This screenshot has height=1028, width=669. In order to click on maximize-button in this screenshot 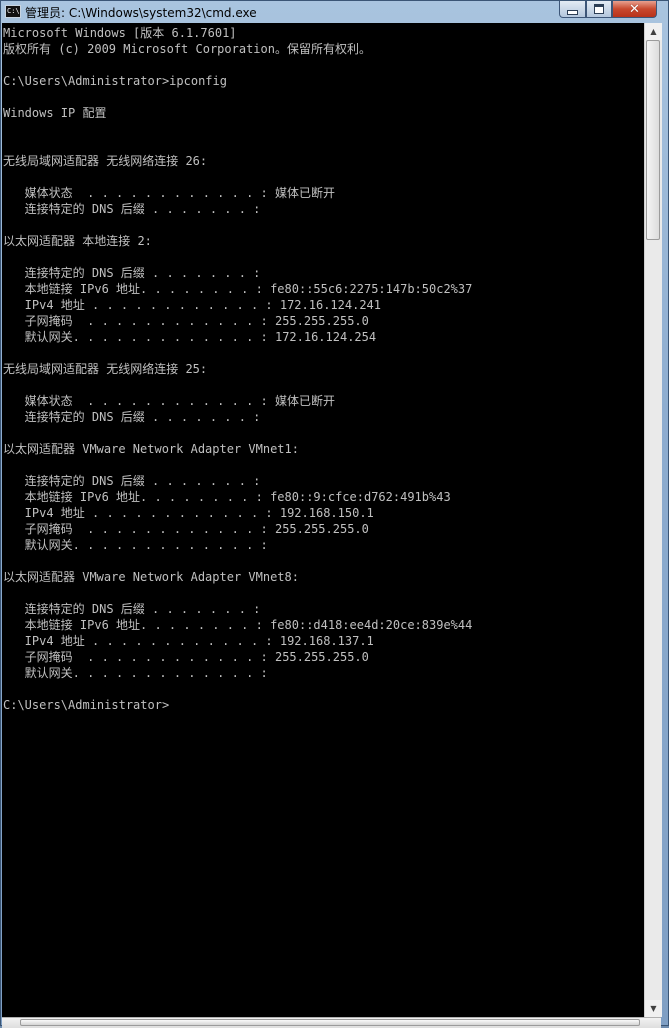, I will do `click(599, 9)`.